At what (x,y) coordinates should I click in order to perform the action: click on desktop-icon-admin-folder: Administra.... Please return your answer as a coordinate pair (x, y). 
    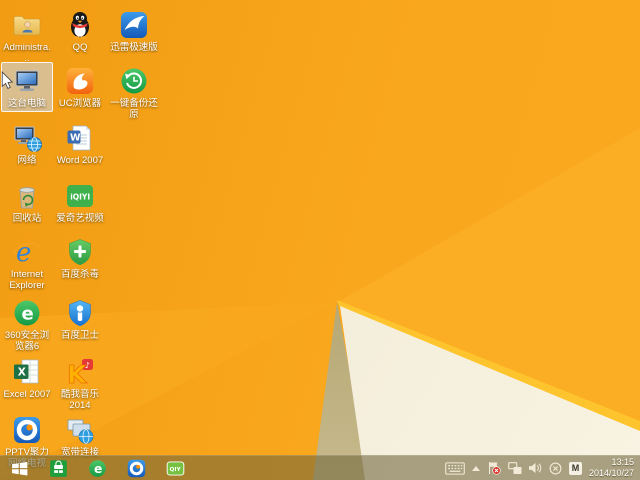
    Looking at the image, I should click on (27, 36).